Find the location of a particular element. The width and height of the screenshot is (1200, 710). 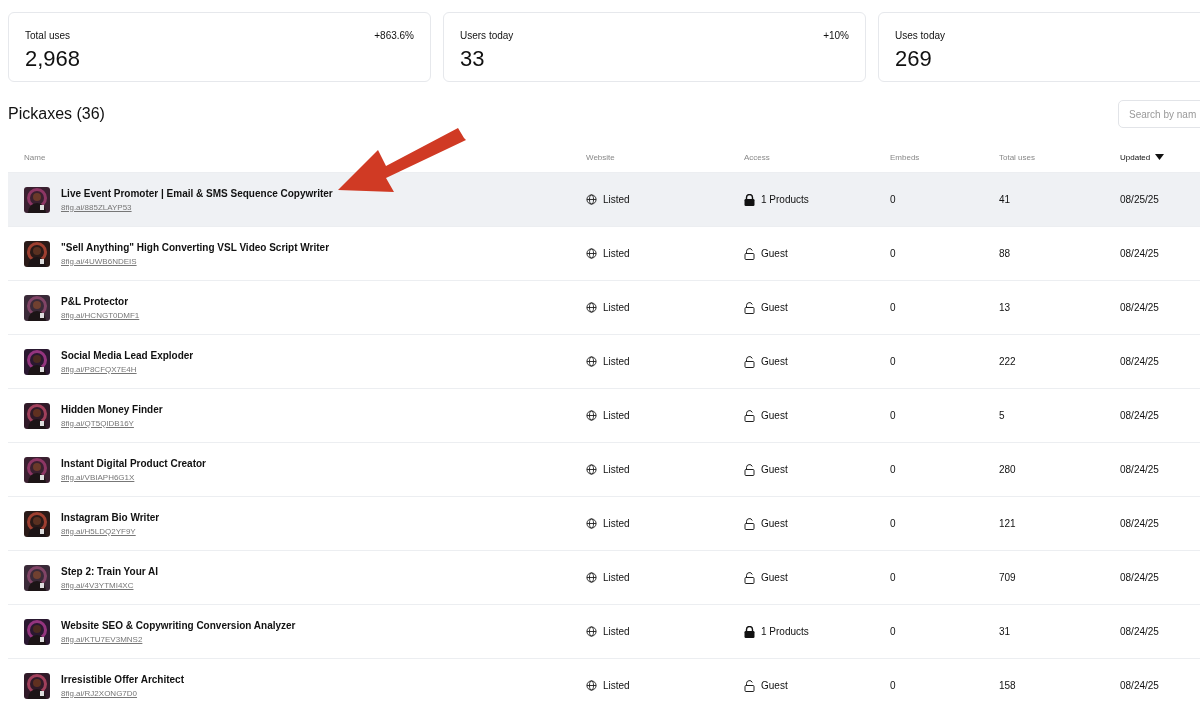

pickaxe-name: Irresistible Offer Architect is located at coordinates (122, 679).